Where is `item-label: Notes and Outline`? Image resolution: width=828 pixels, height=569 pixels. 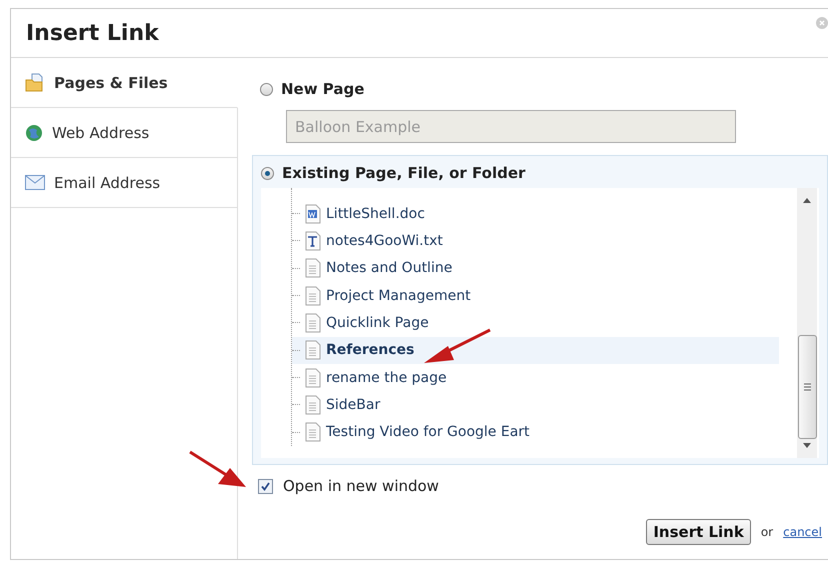 item-label: Notes and Outline is located at coordinates (389, 268).